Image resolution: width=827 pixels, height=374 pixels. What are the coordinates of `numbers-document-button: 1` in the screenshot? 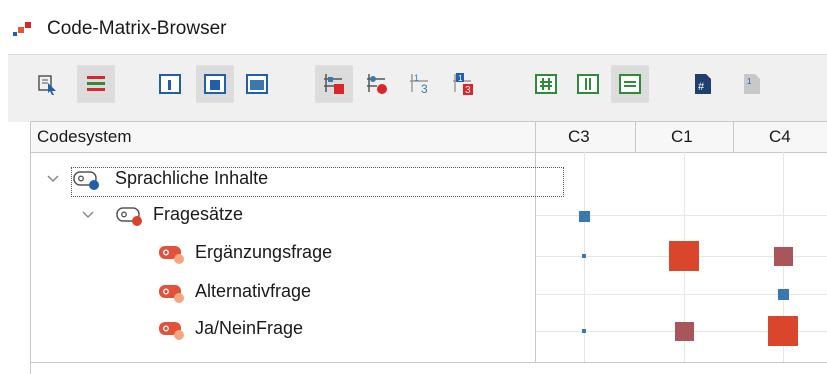 It's located at (752, 84).